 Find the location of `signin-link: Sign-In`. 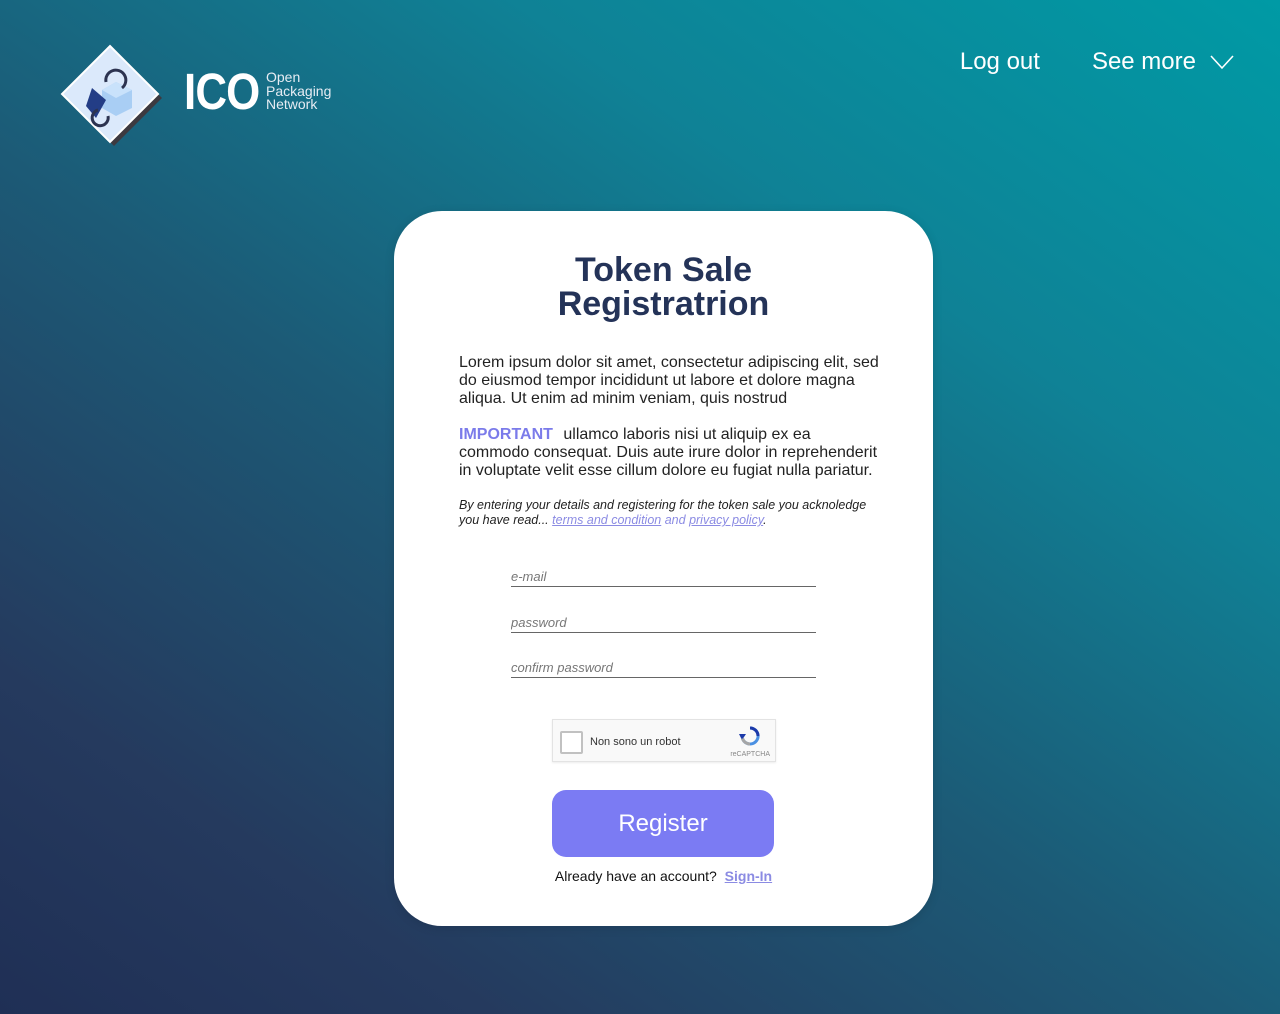

signin-link: Sign-In is located at coordinates (748, 876).